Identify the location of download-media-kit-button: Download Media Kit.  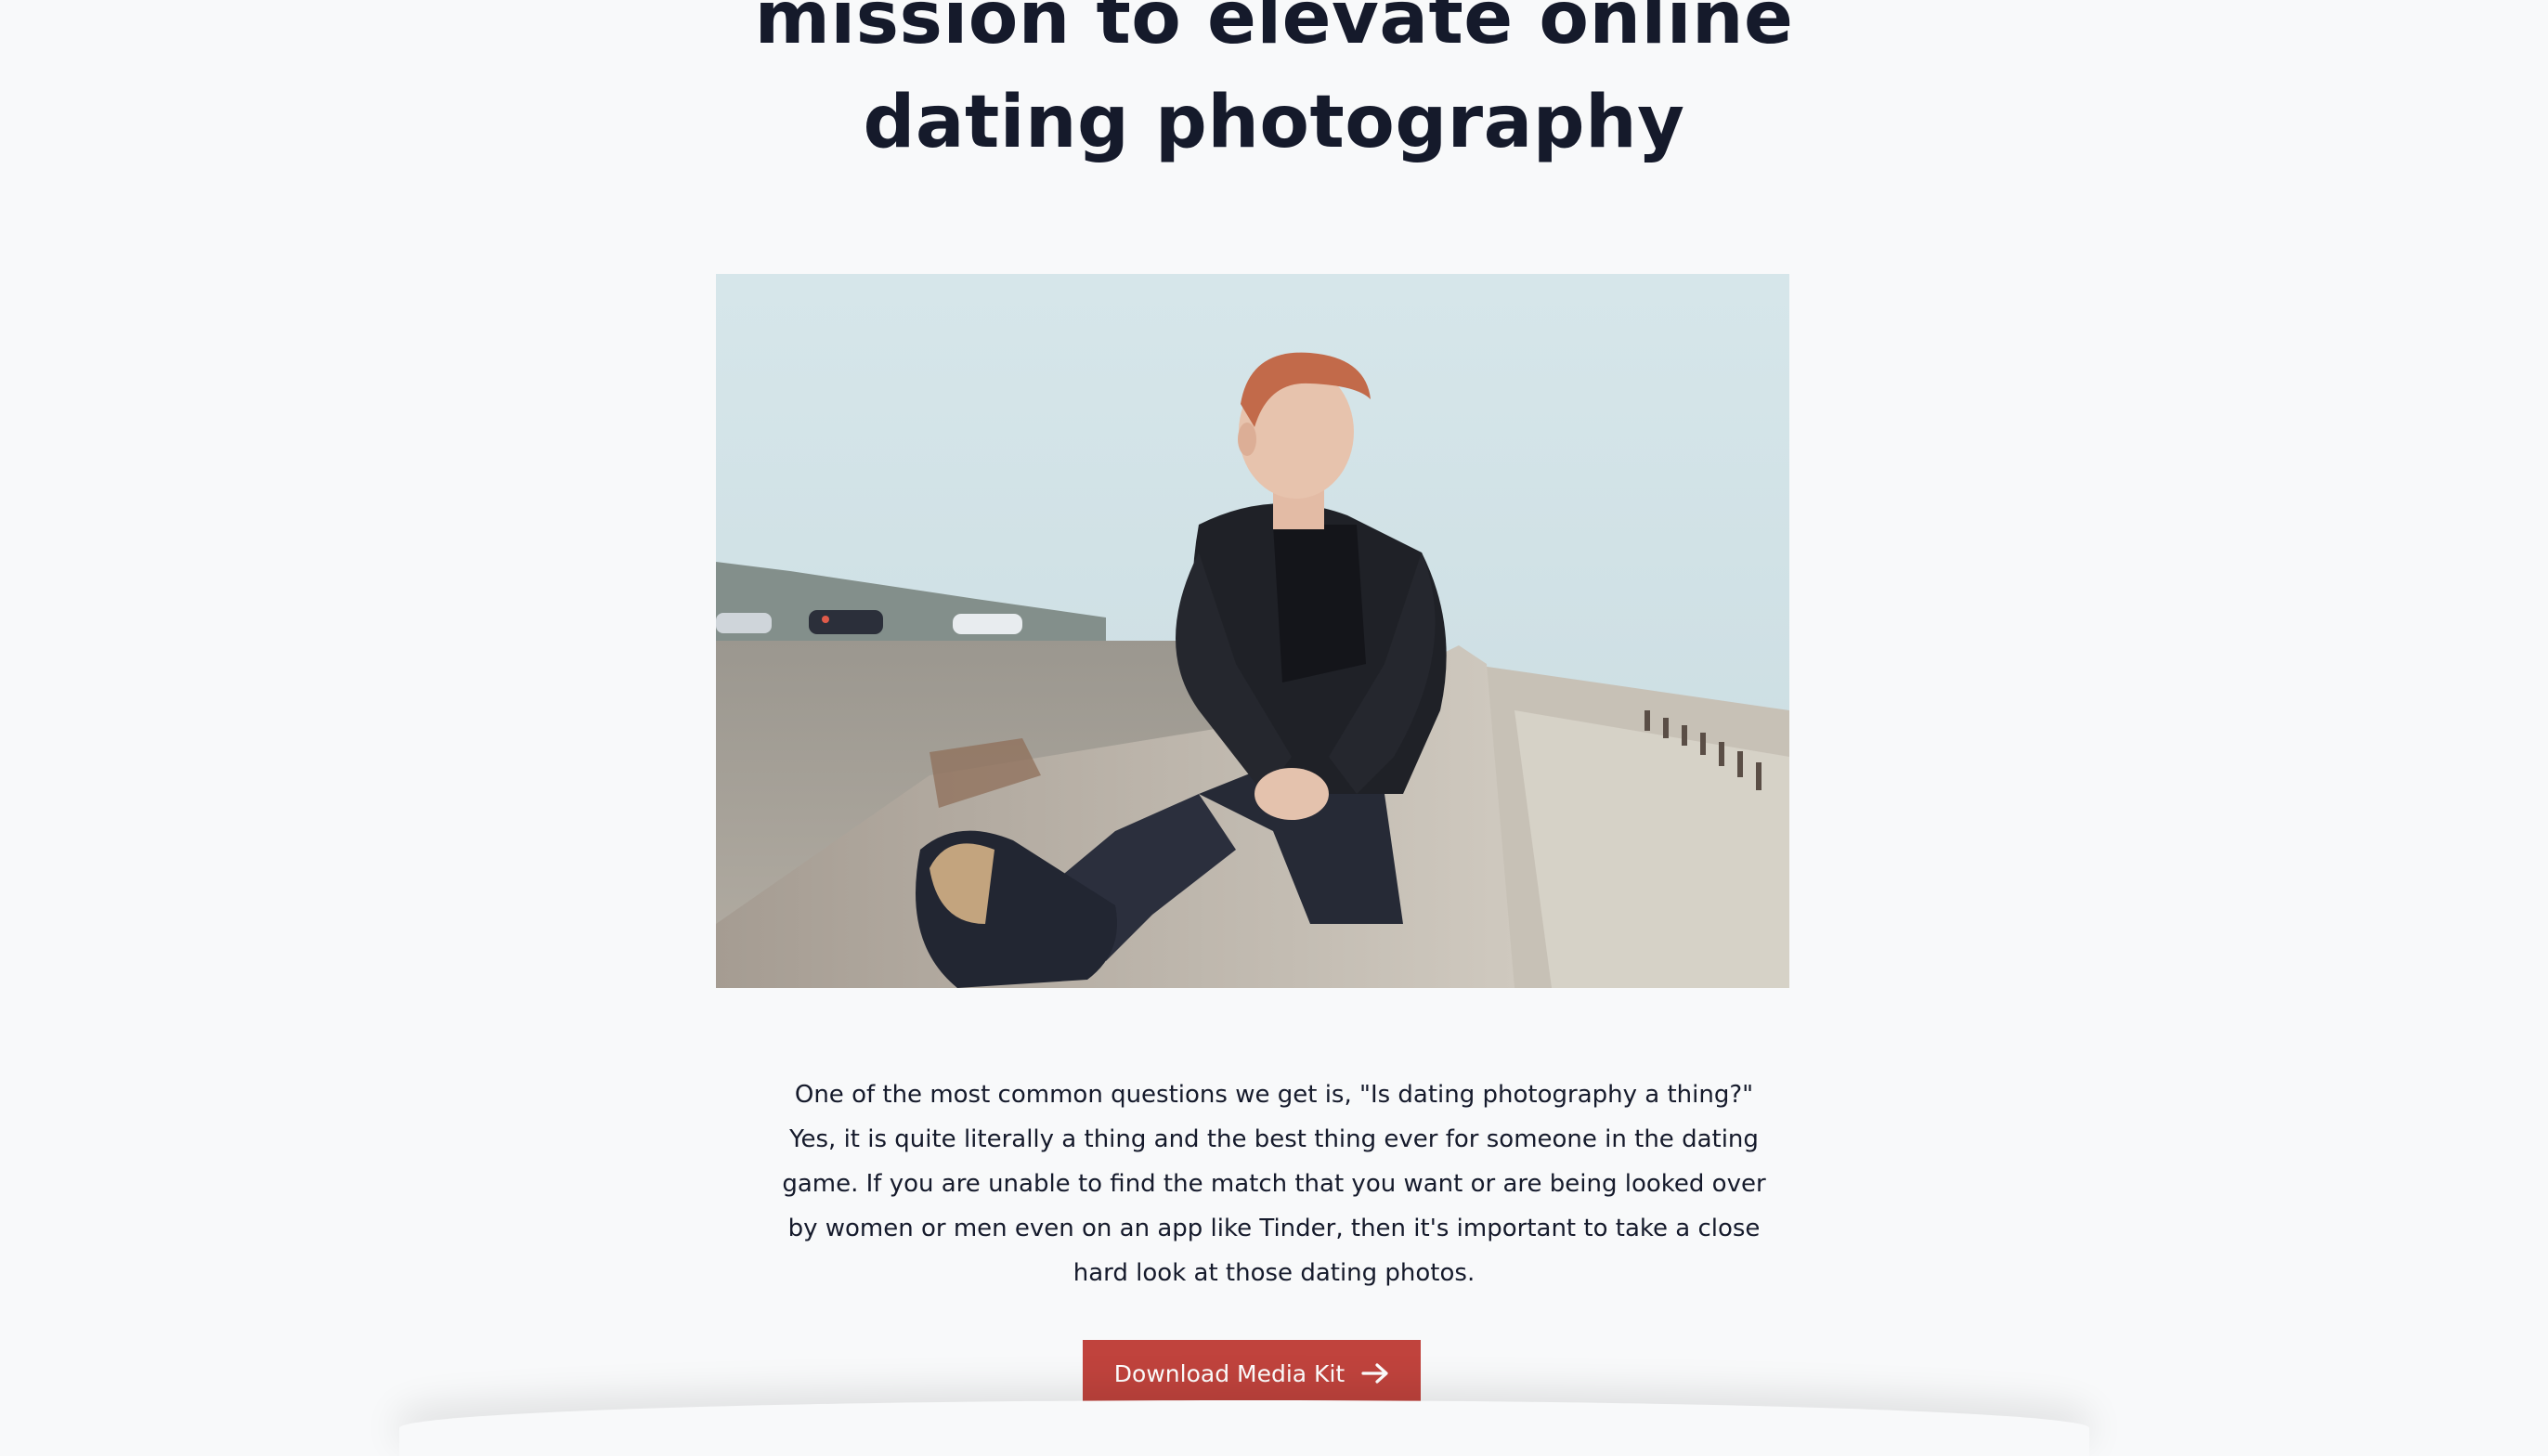
(1252, 1373).